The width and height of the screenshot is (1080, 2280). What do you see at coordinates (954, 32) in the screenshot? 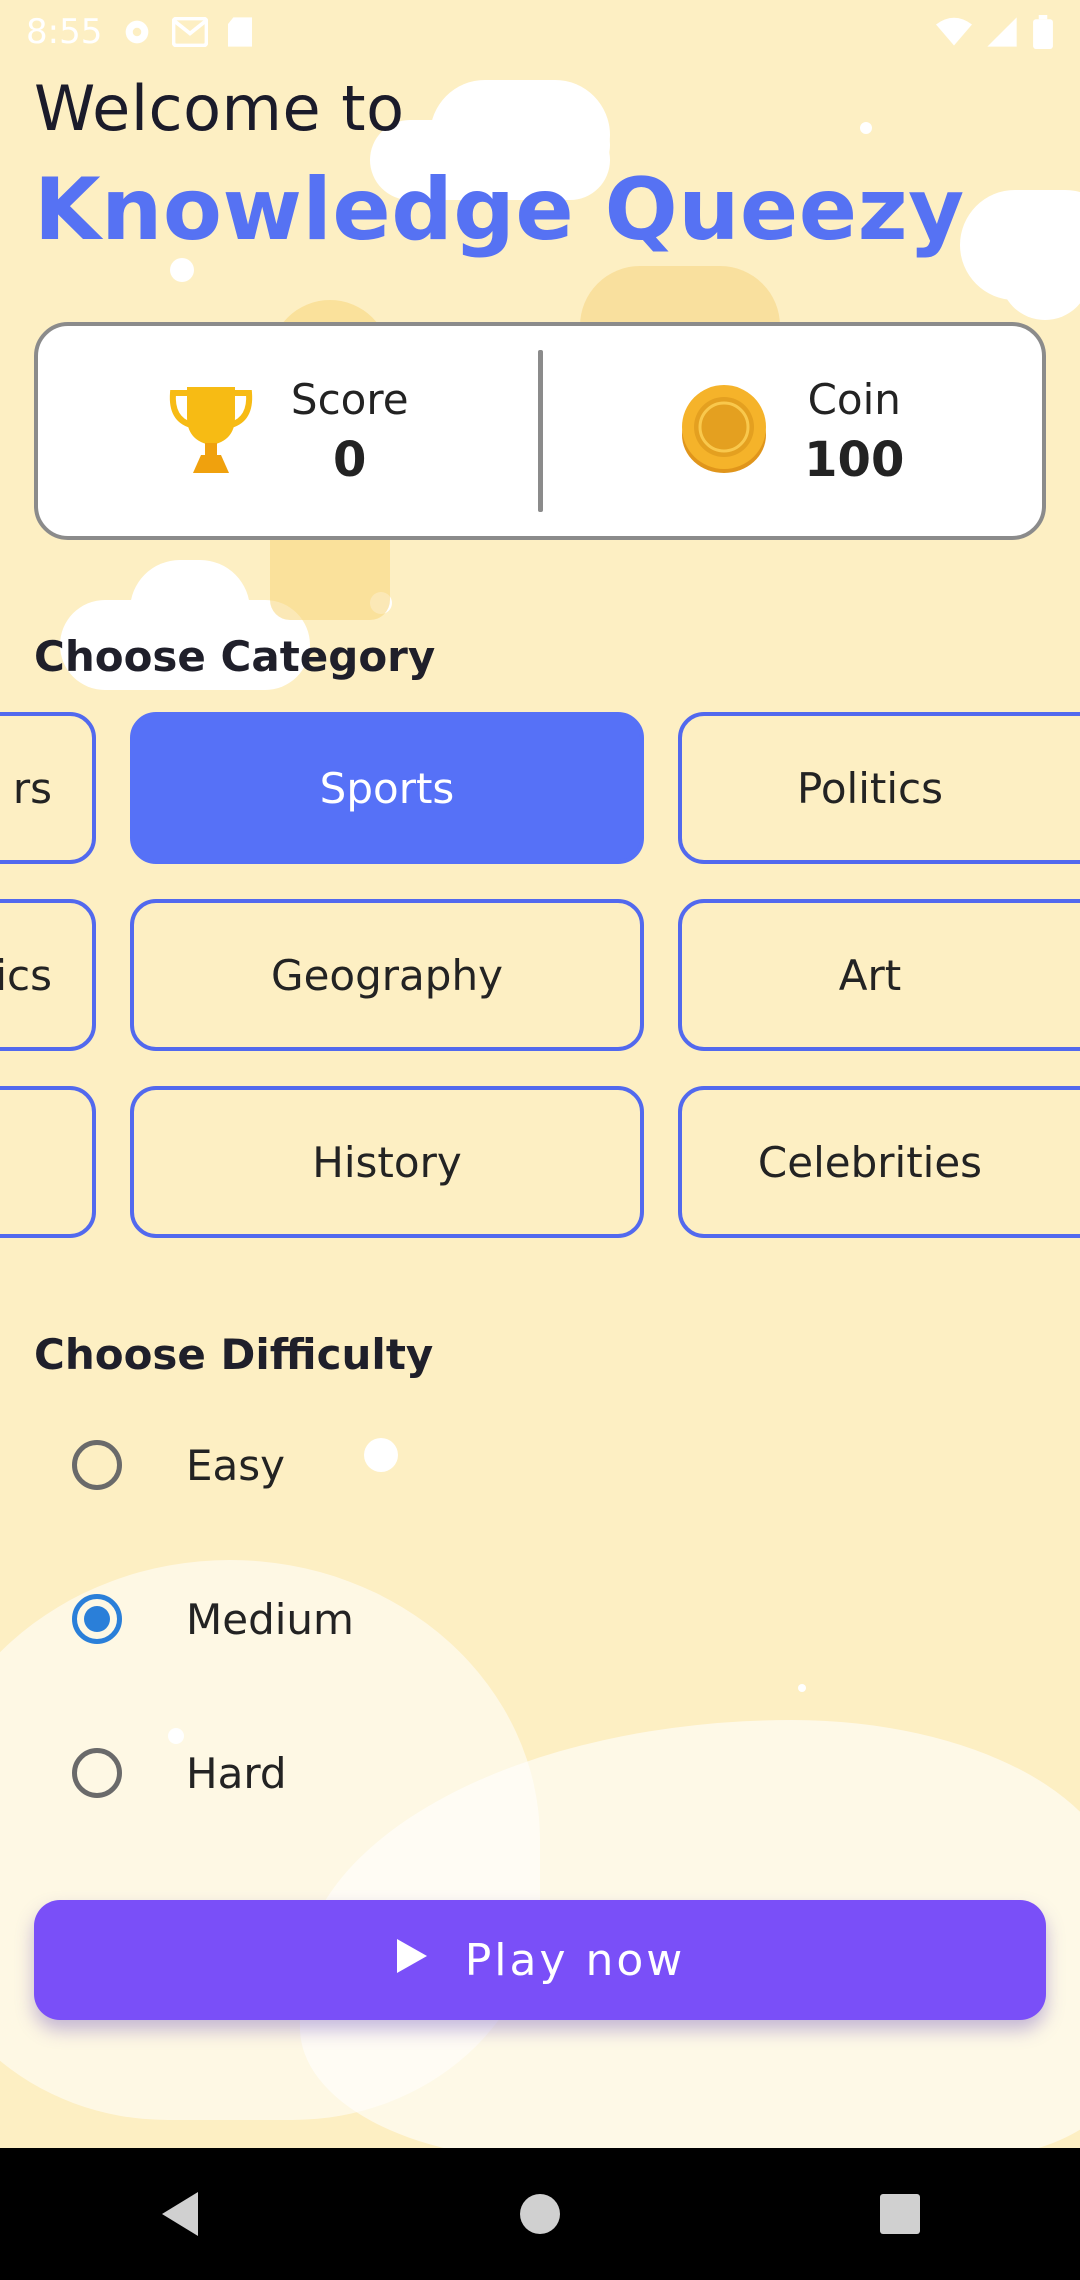
I see `wifi-icon` at bounding box center [954, 32].